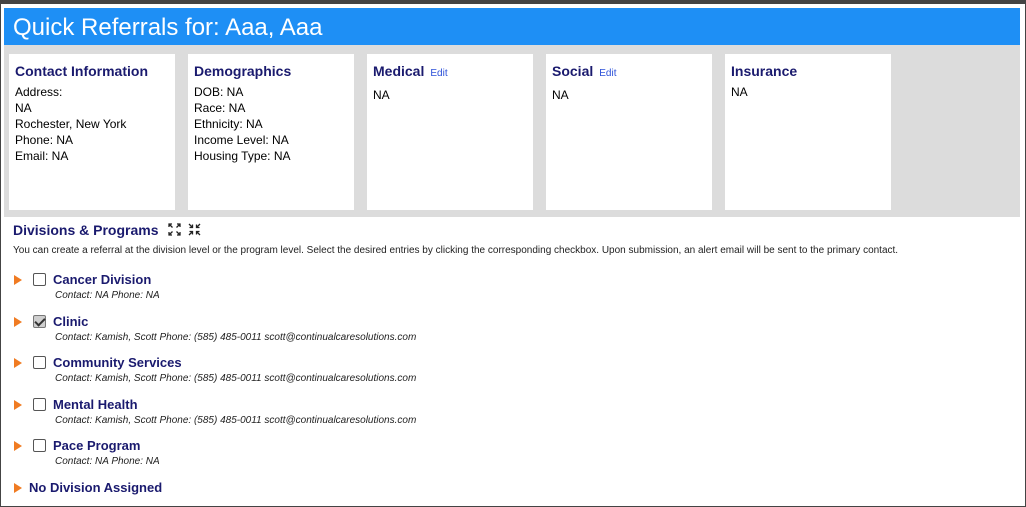 Image resolution: width=1026 pixels, height=507 pixels. Describe the element at coordinates (70, 321) in the screenshot. I see `division-name: Clinic` at that location.